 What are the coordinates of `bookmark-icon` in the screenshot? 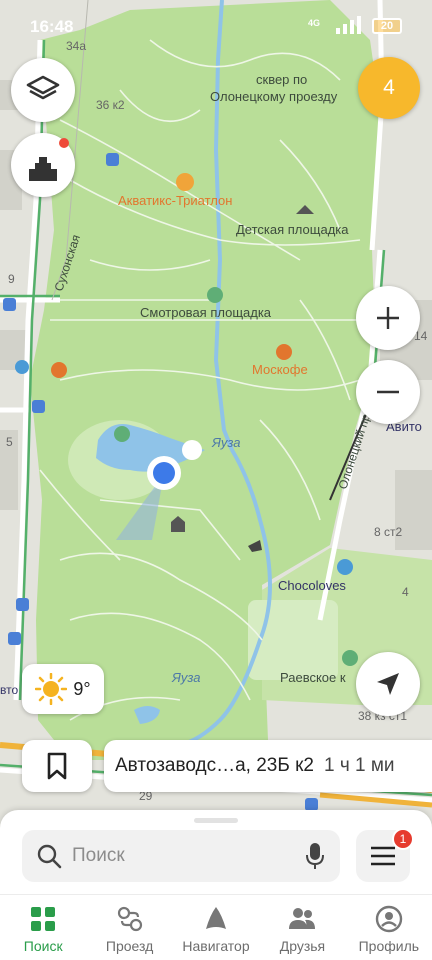 It's located at (57, 766).